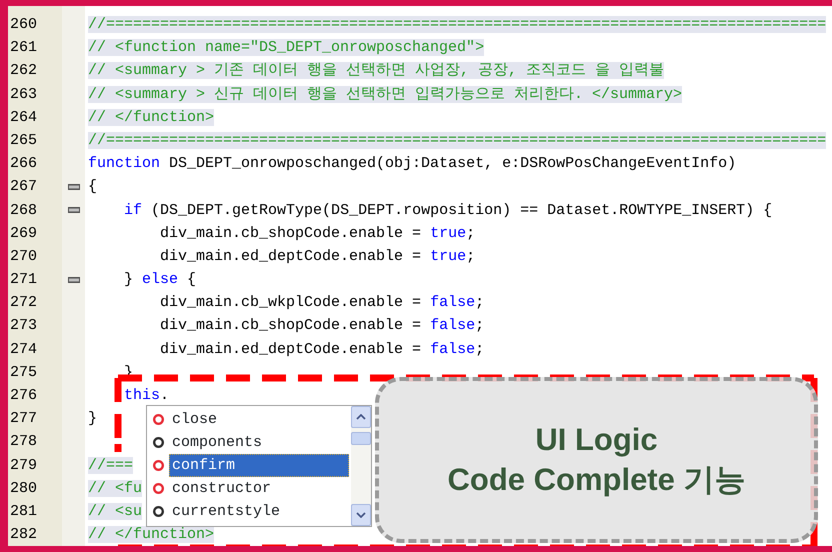 The image size is (832, 552). Describe the element at coordinates (596, 440) in the screenshot. I see `callout-text: UI Logic` at that location.